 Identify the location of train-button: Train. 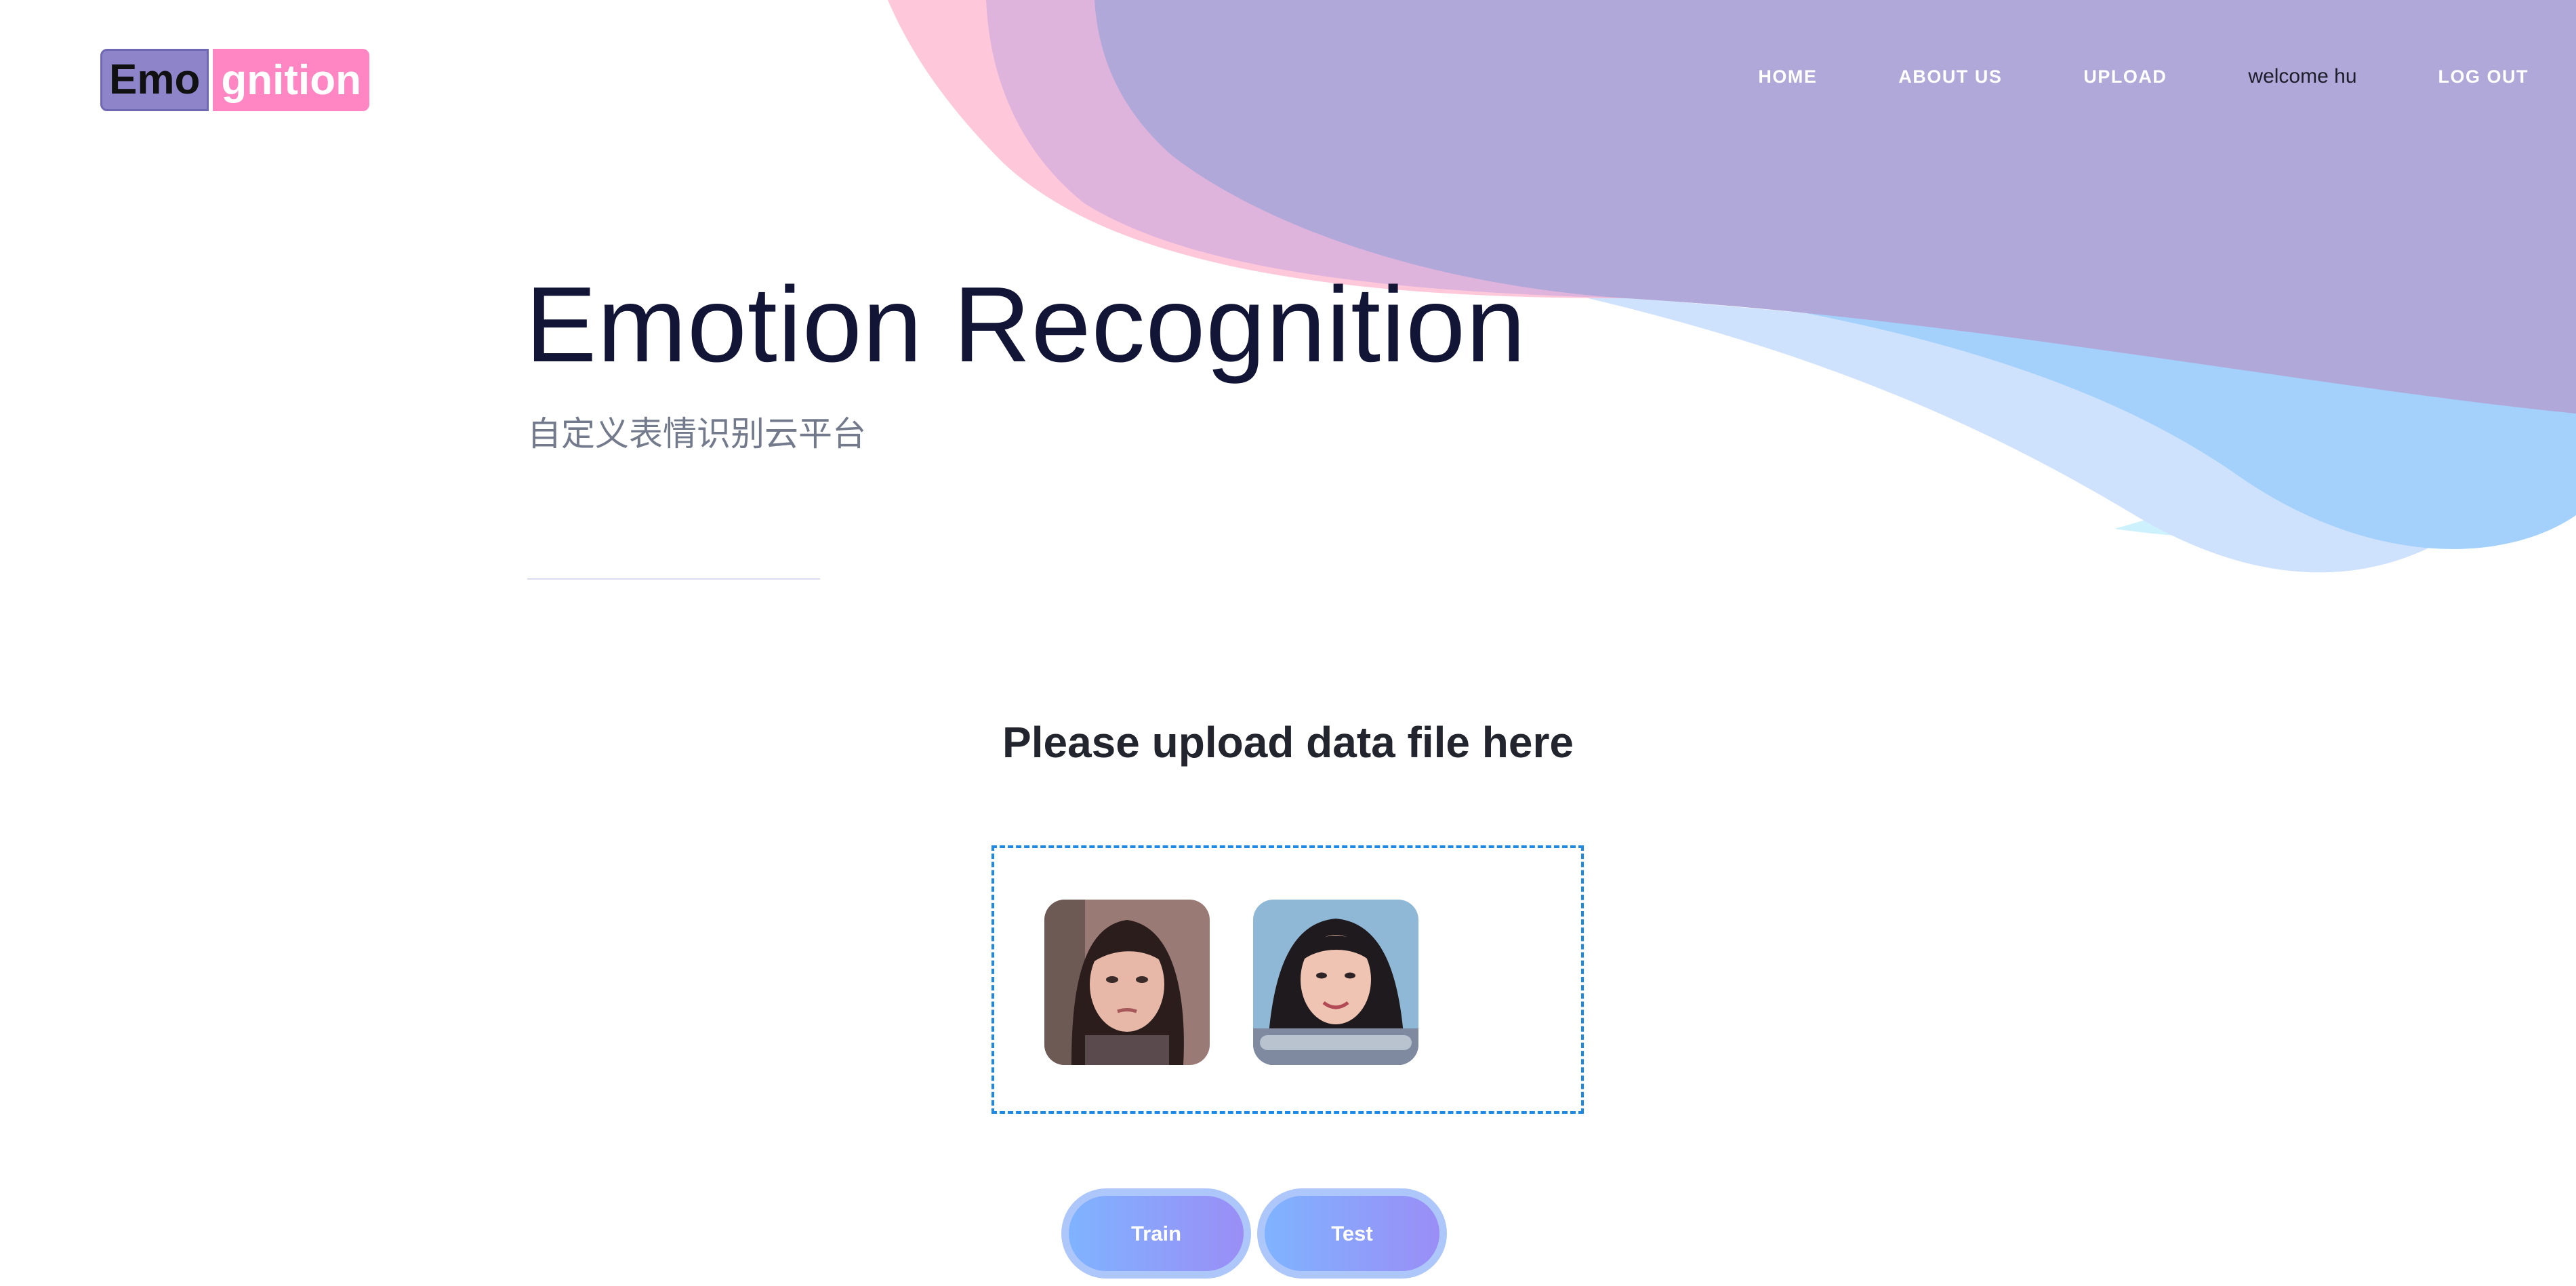
(1156, 1233).